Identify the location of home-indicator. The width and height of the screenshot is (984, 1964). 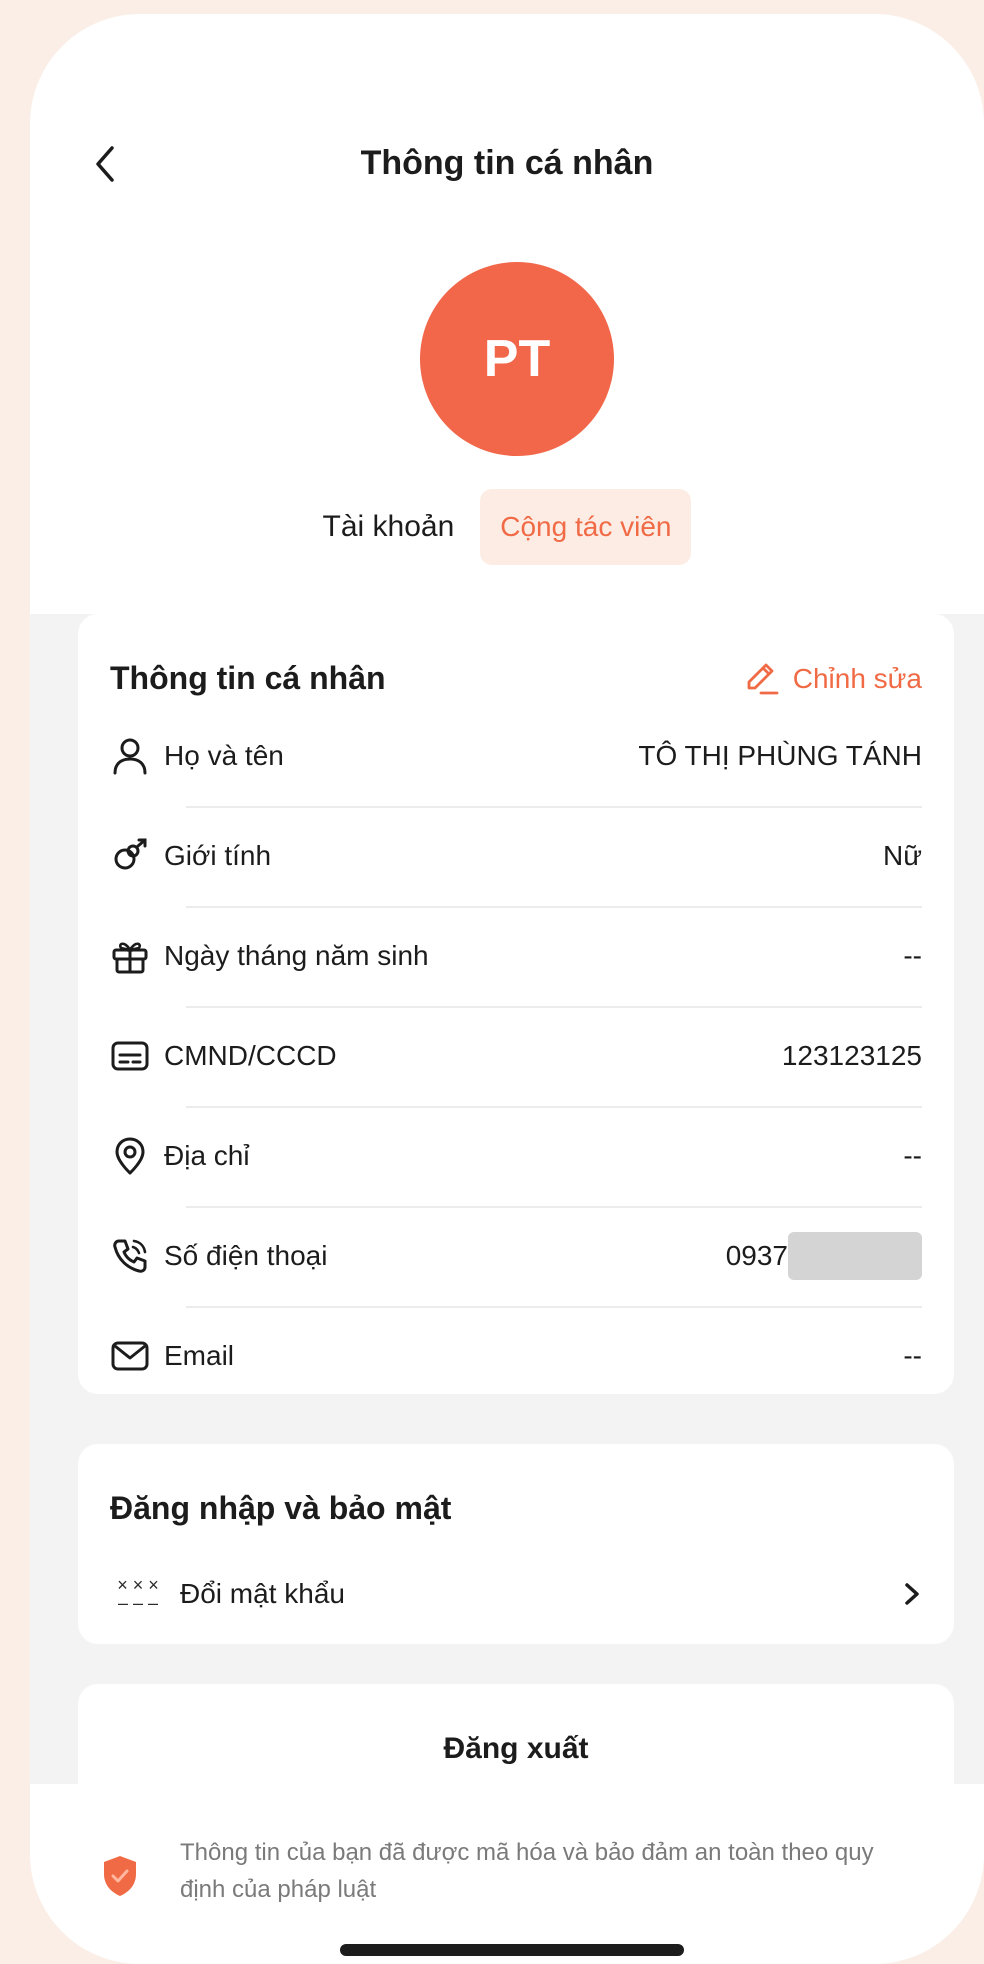
(512, 1950).